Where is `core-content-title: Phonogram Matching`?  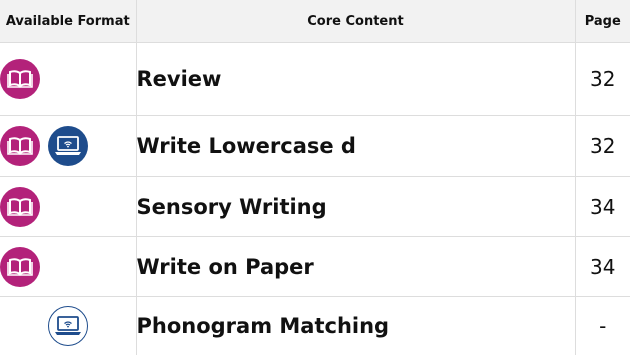 core-content-title: Phonogram Matching is located at coordinates (355, 326).